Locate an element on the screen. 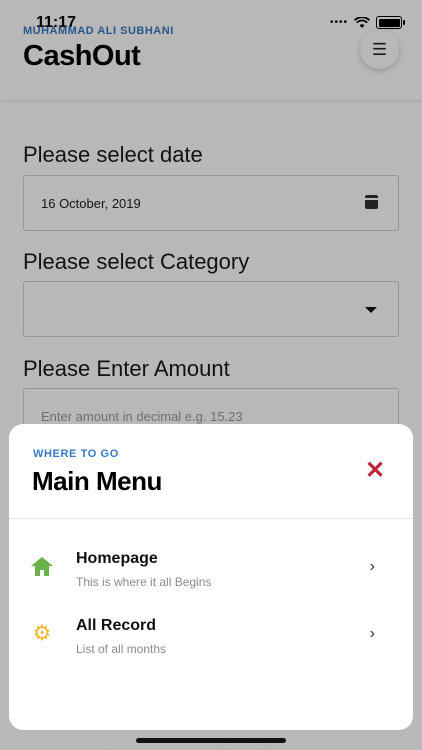 The image size is (422, 750). close-icon: ✕ is located at coordinates (375, 471).